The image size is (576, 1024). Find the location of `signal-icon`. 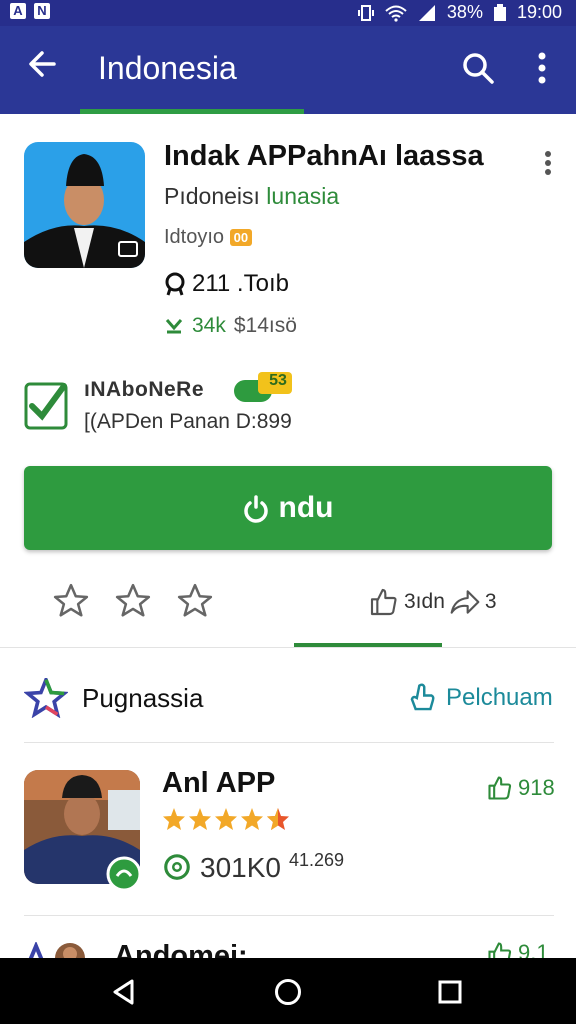

signal-icon is located at coordinates (426, 12).